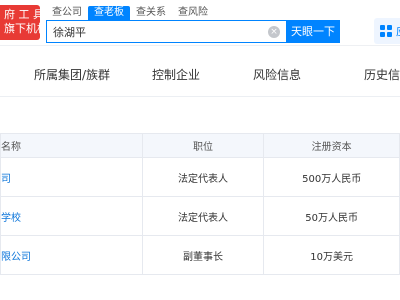  What do you see at coordinates (71, 145) in the screenshot?
I see `header-name: 名称` at bounding box center [71, 145].